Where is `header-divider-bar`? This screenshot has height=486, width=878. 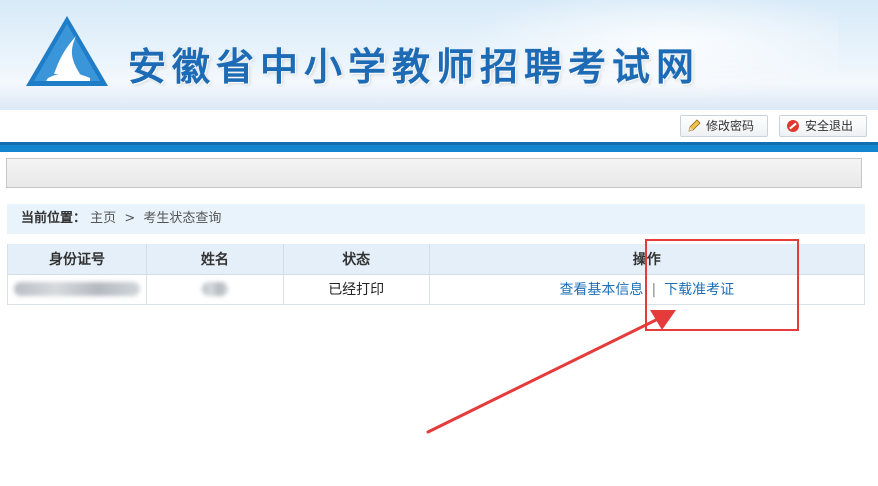 header-divider-bar is located at coordinates (439, 147).